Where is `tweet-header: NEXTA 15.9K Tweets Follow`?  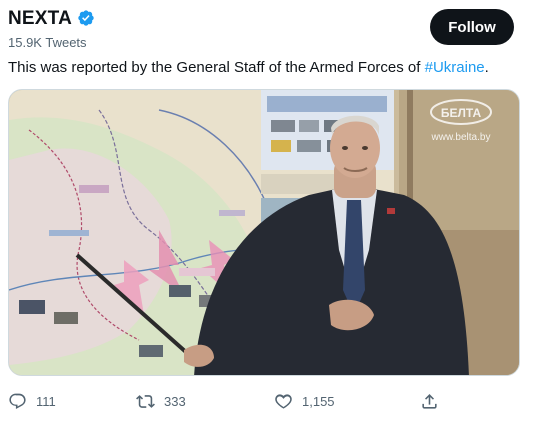
tweet-header: NEXTA 15.9K Tweets Follow is located at coordinates (268, 28).